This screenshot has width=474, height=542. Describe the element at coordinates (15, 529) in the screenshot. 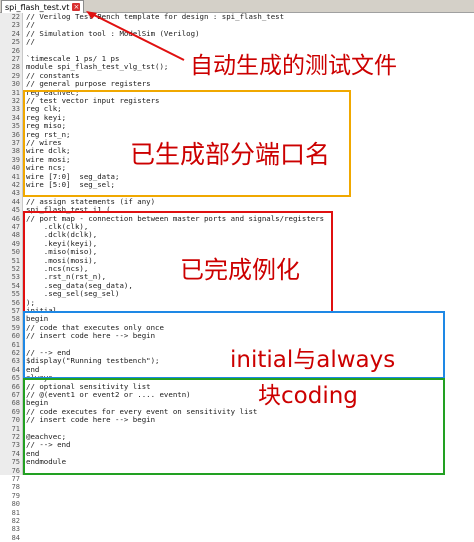

I see `line-number: 83` at that location.